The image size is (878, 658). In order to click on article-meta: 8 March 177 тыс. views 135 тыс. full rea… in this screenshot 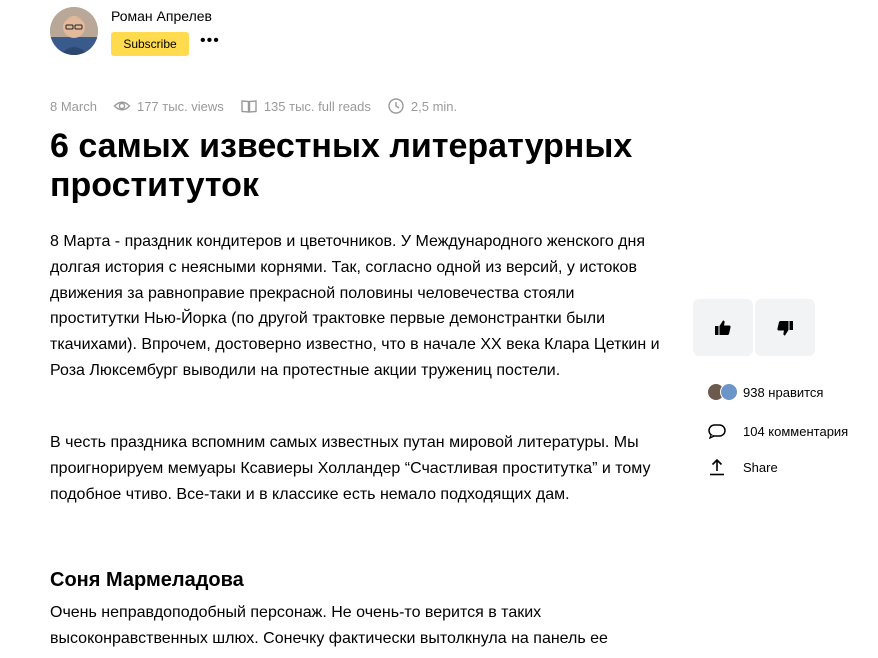, I will do `click(261, 106)`.